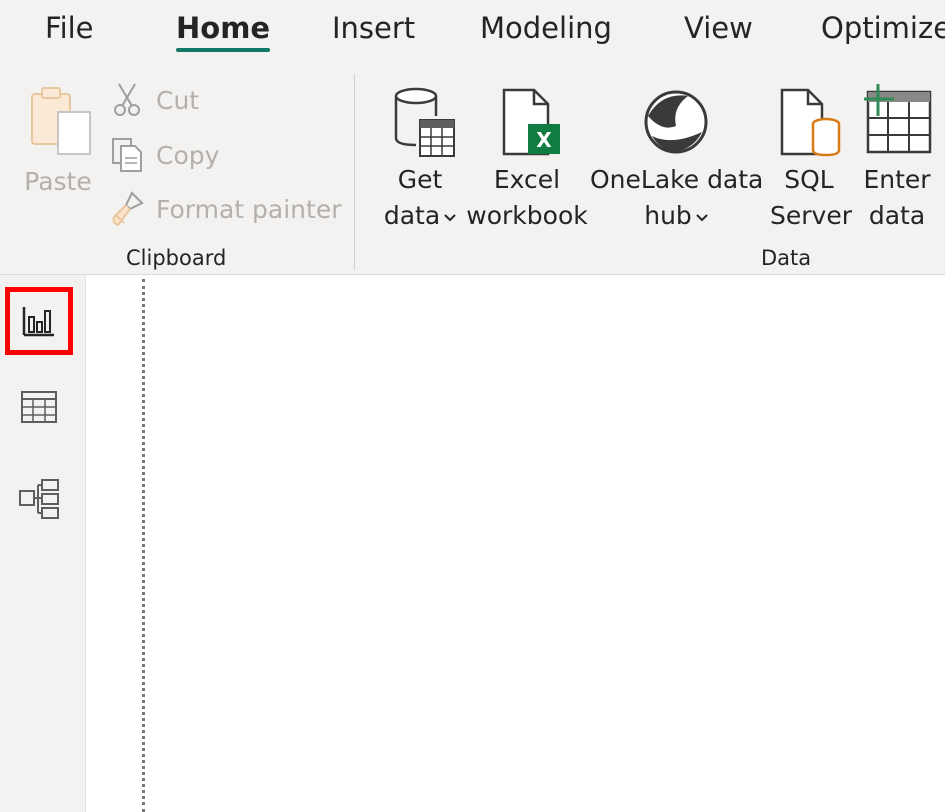  I want to click on paste-label: Paste, so click(58, 181).